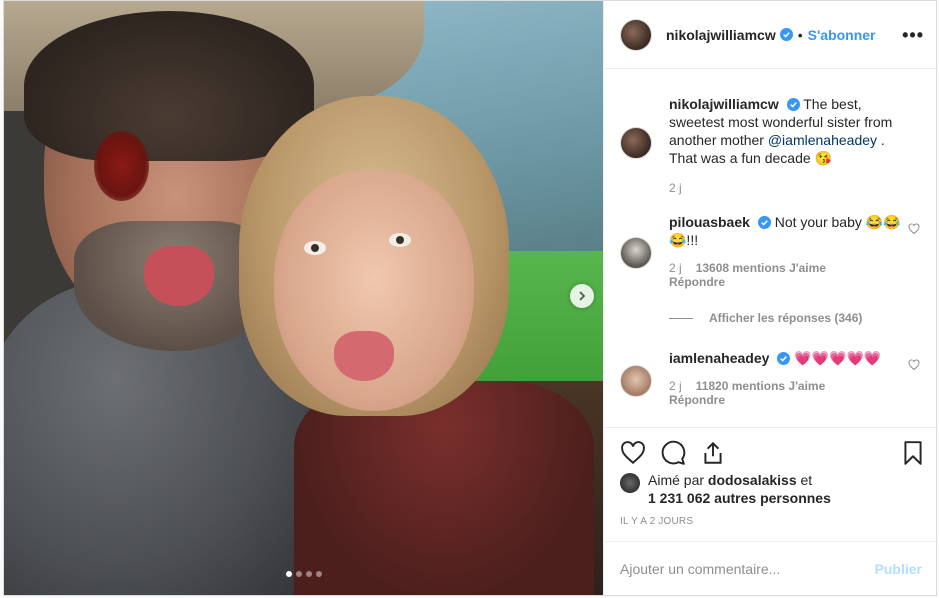 This screenshot has width=939, height=598. I want to click on carousel-next-button, so click(582, 296).